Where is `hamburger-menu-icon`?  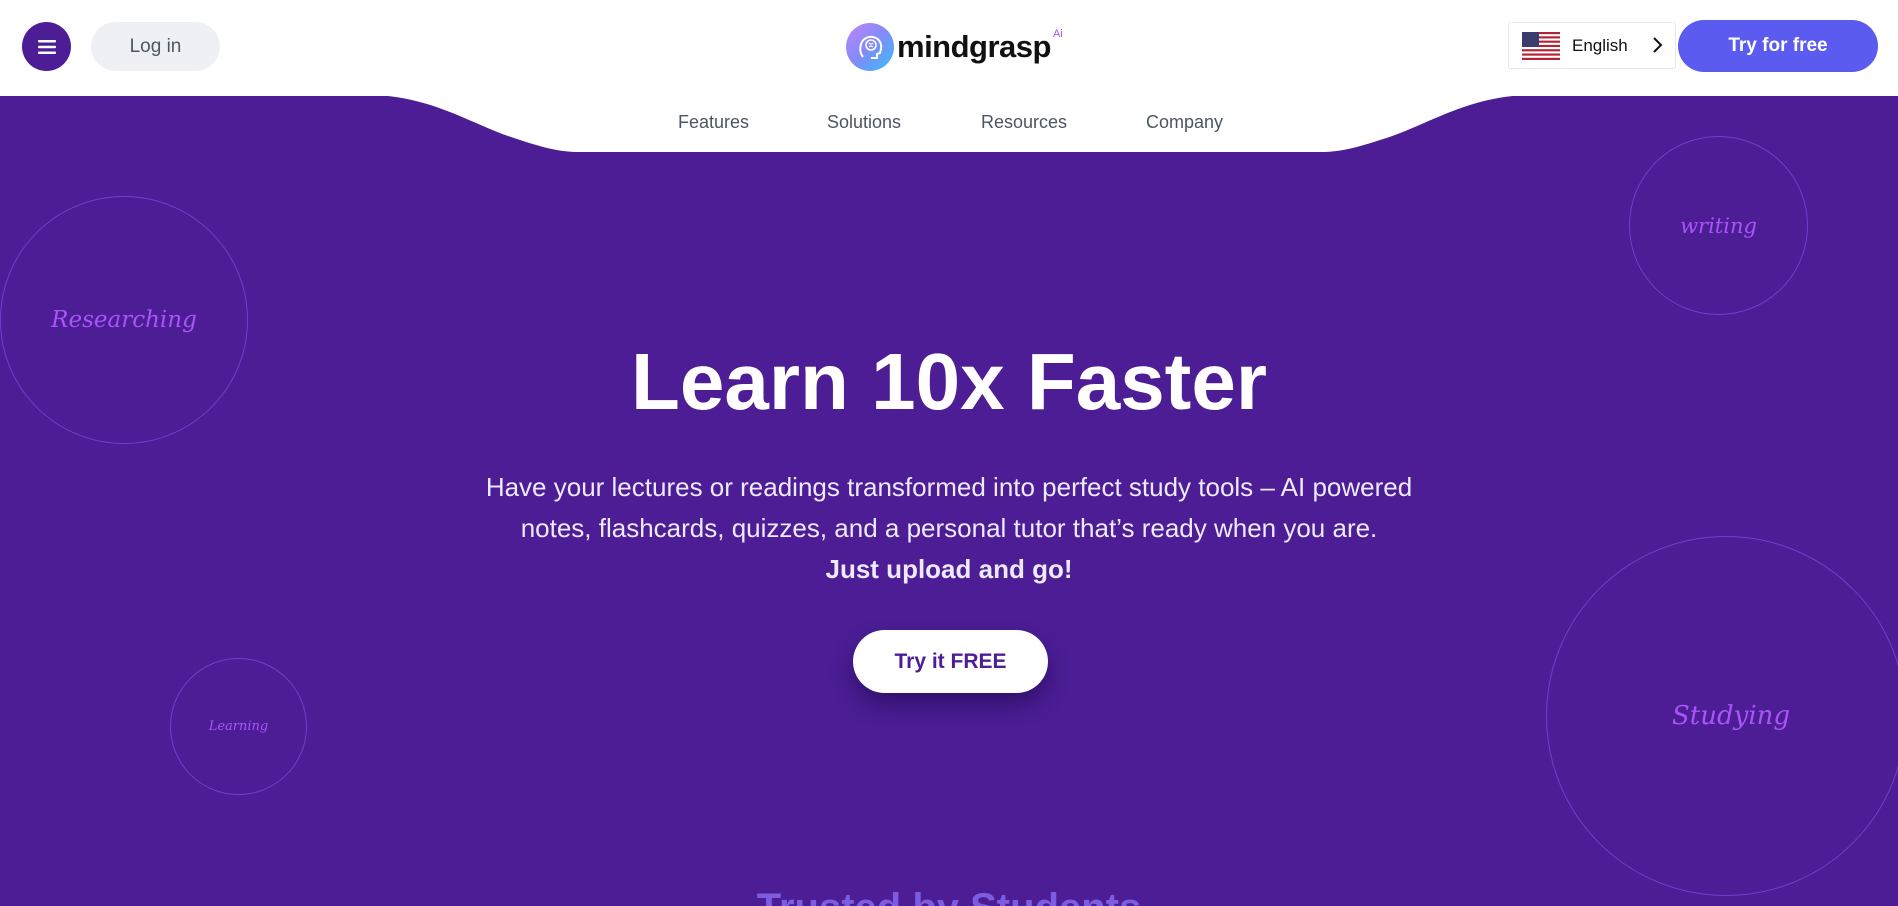 hamburger-menu-icon is located at coordinates (46, 46).